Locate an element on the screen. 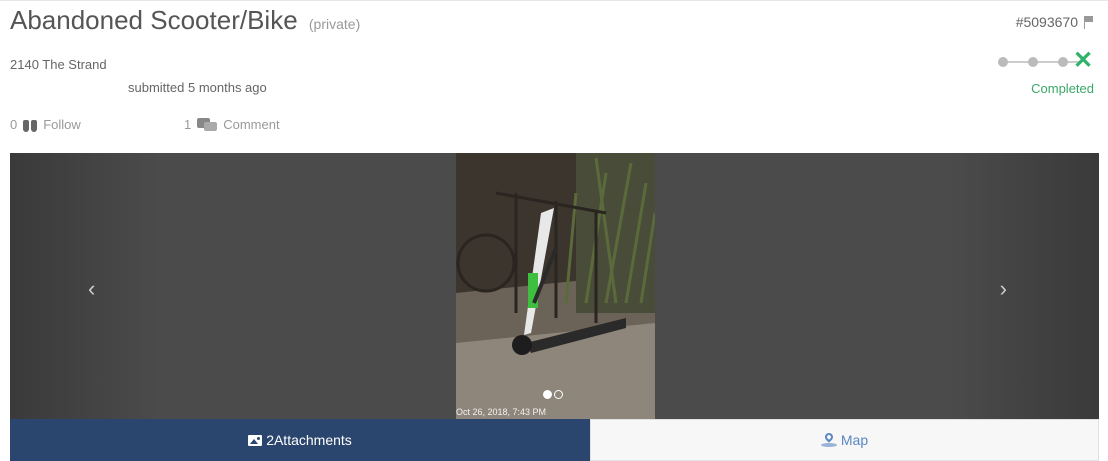 This screenshot has width=1108, height=461. comment-button: 1 Comment is located at coordinates (232, 124).